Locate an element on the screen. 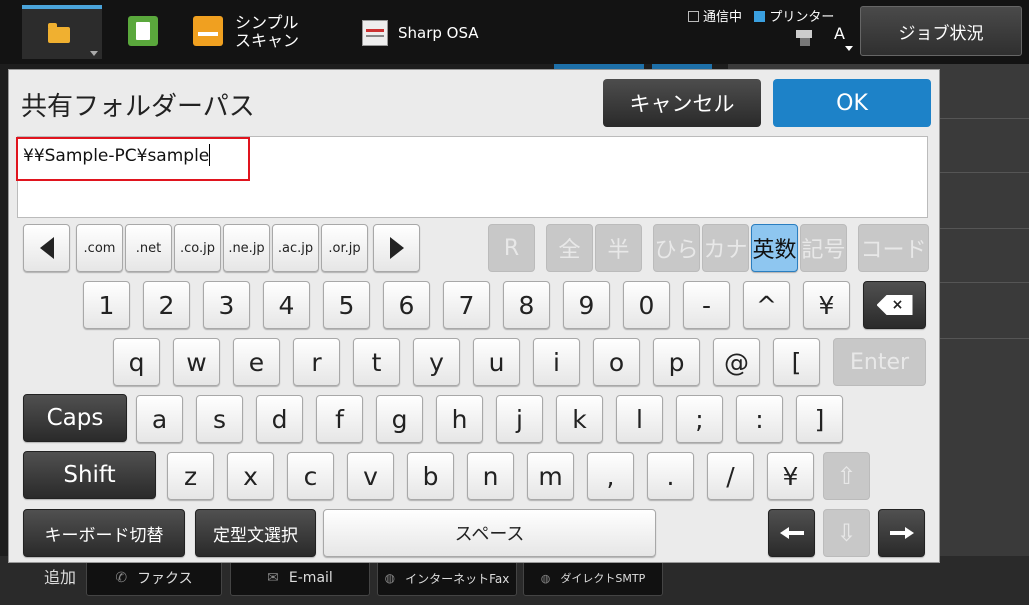  key-y: y is located at coordinates (436, 362).